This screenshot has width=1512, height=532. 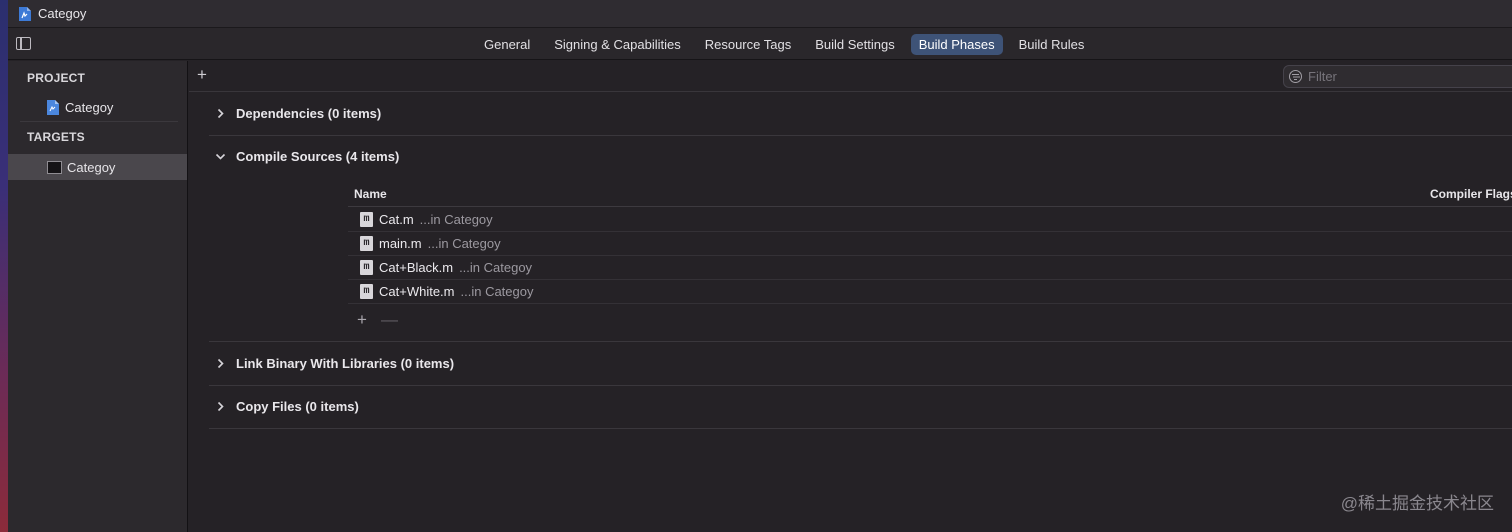 What do you see at coordinates (860, 407) in the screenshot?
I see `phase-copy-files: Copy Files (0 items)` at bounding box center [860, 407].